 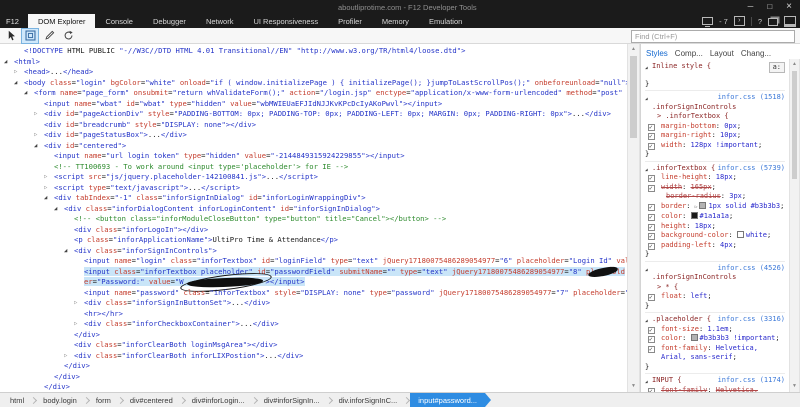 What do you see at coordinates (751, 169) in the screenshot?
I see `stylesheet-link: infor.css (5739)` at bounding box center [751, 169].